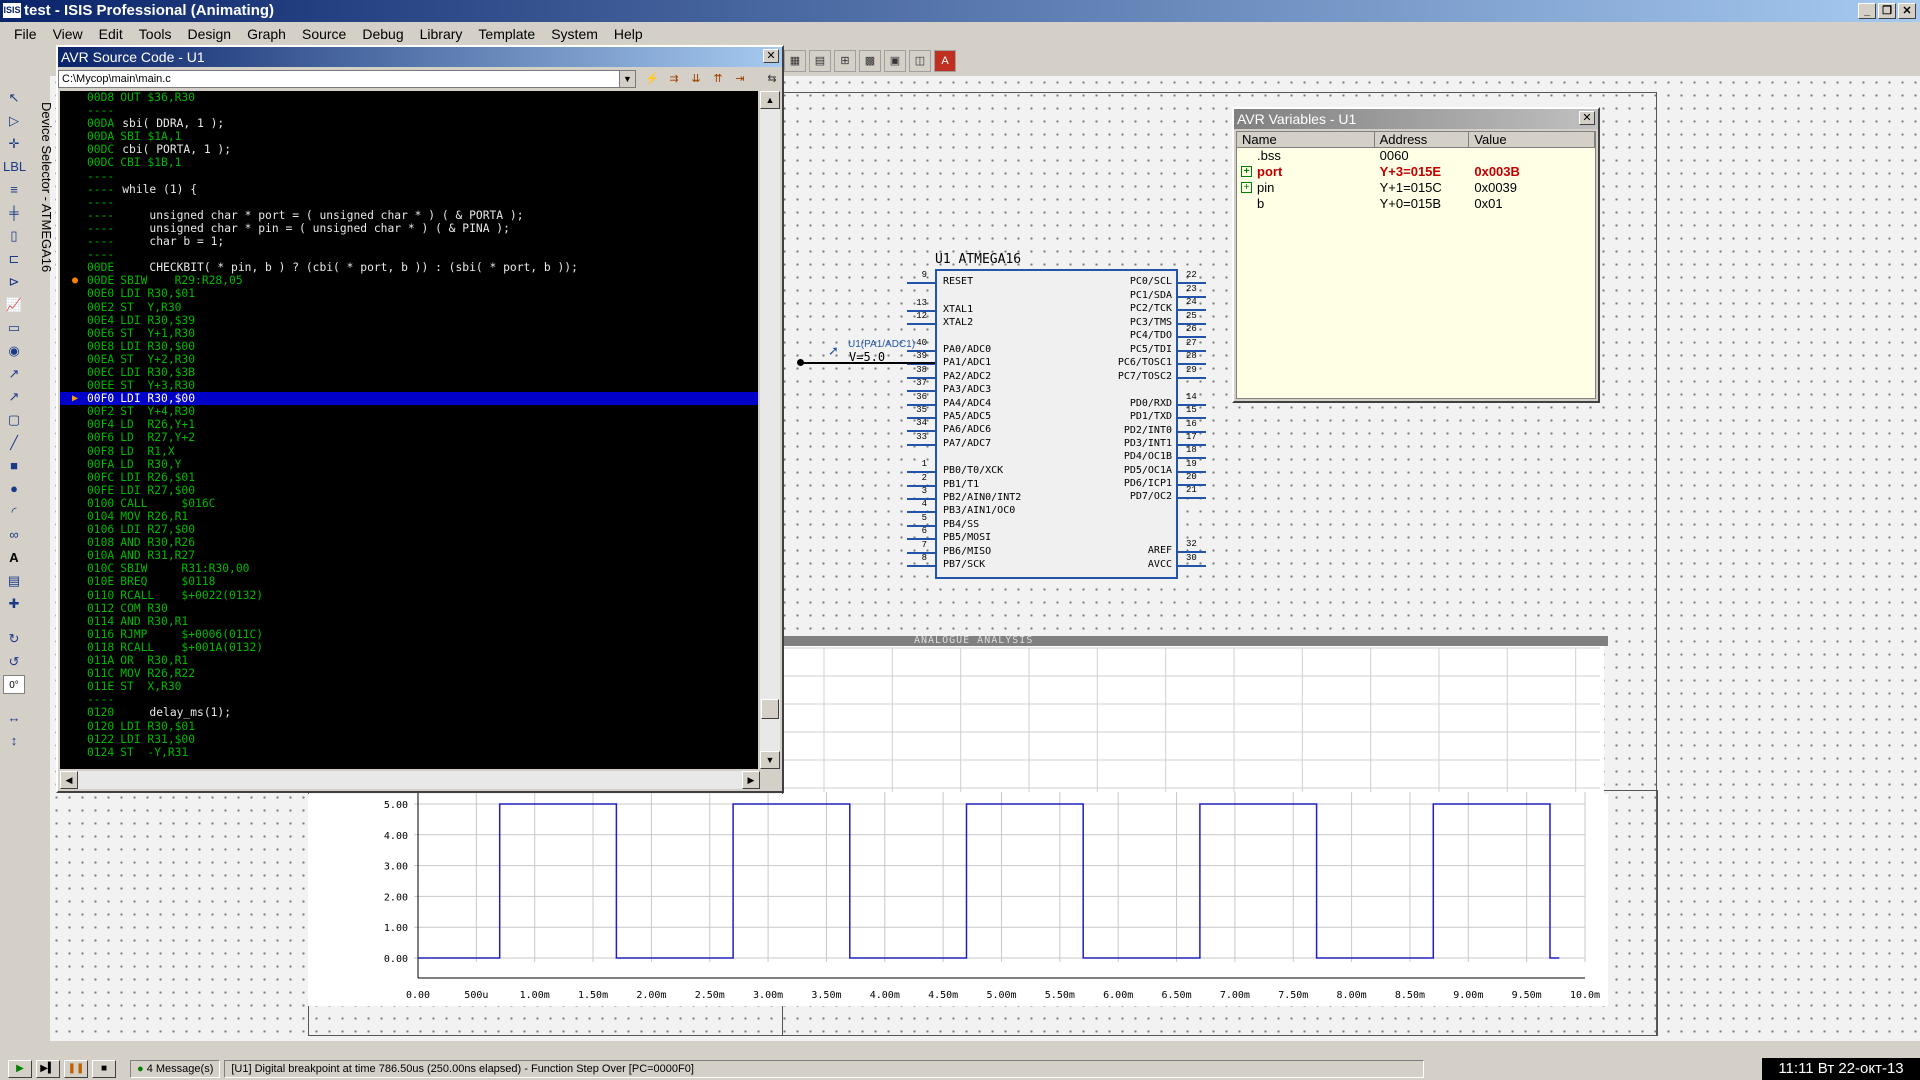 This screenshot has height=1080, width=1920. What do you see at coordinates (396, 805) in the screenshot?
I see `y-tick-label: 5.00` at bounding box center [396, 805].